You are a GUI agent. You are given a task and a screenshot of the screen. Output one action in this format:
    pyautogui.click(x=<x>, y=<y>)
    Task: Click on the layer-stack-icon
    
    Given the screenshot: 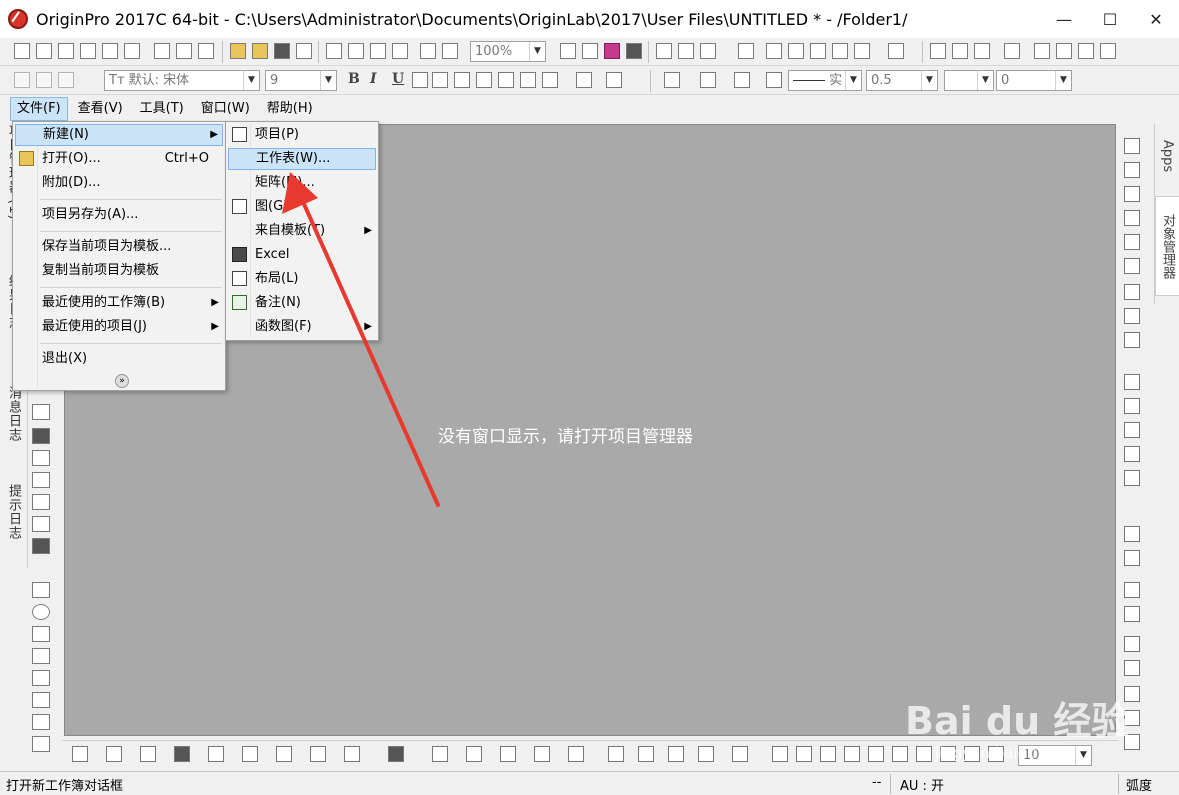 What is the action you would take?
    pyautogui.click(x=1132, y=340)
    